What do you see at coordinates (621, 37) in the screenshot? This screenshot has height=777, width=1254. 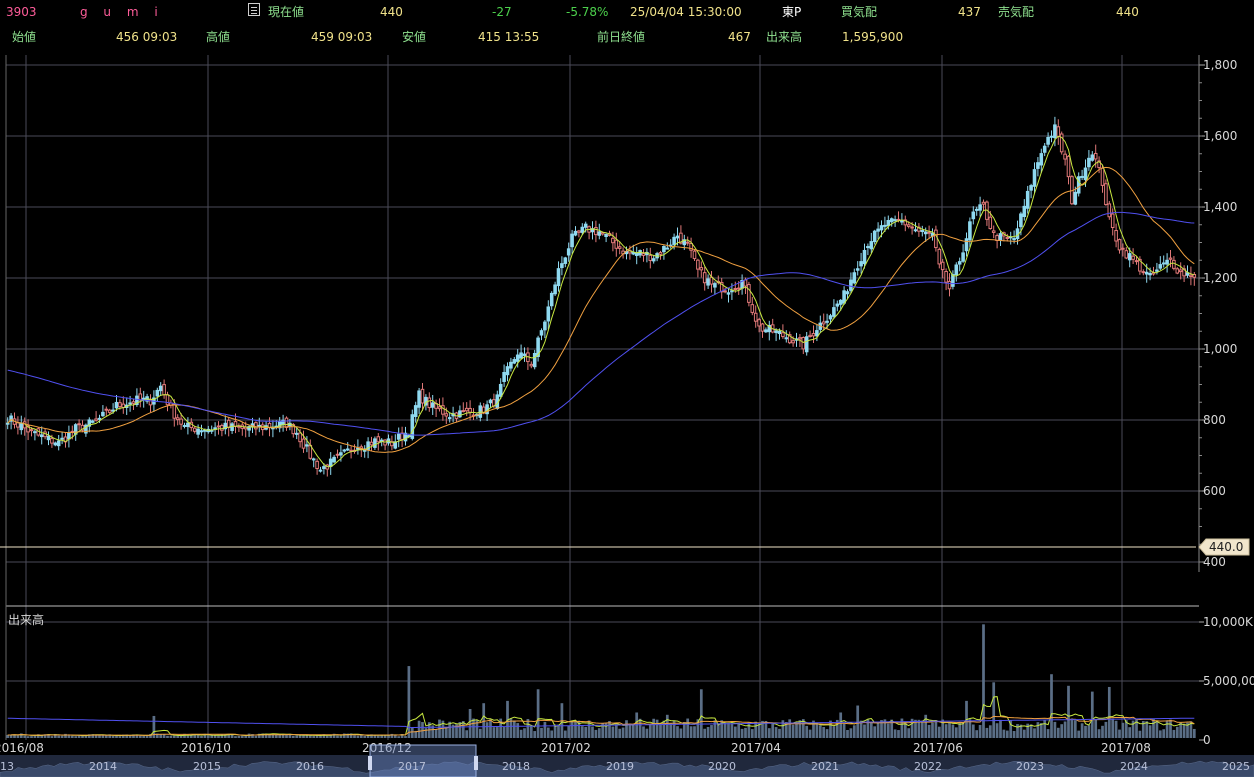 I see `prev-close-label: 前日終値` at bounding box center [621, 37].